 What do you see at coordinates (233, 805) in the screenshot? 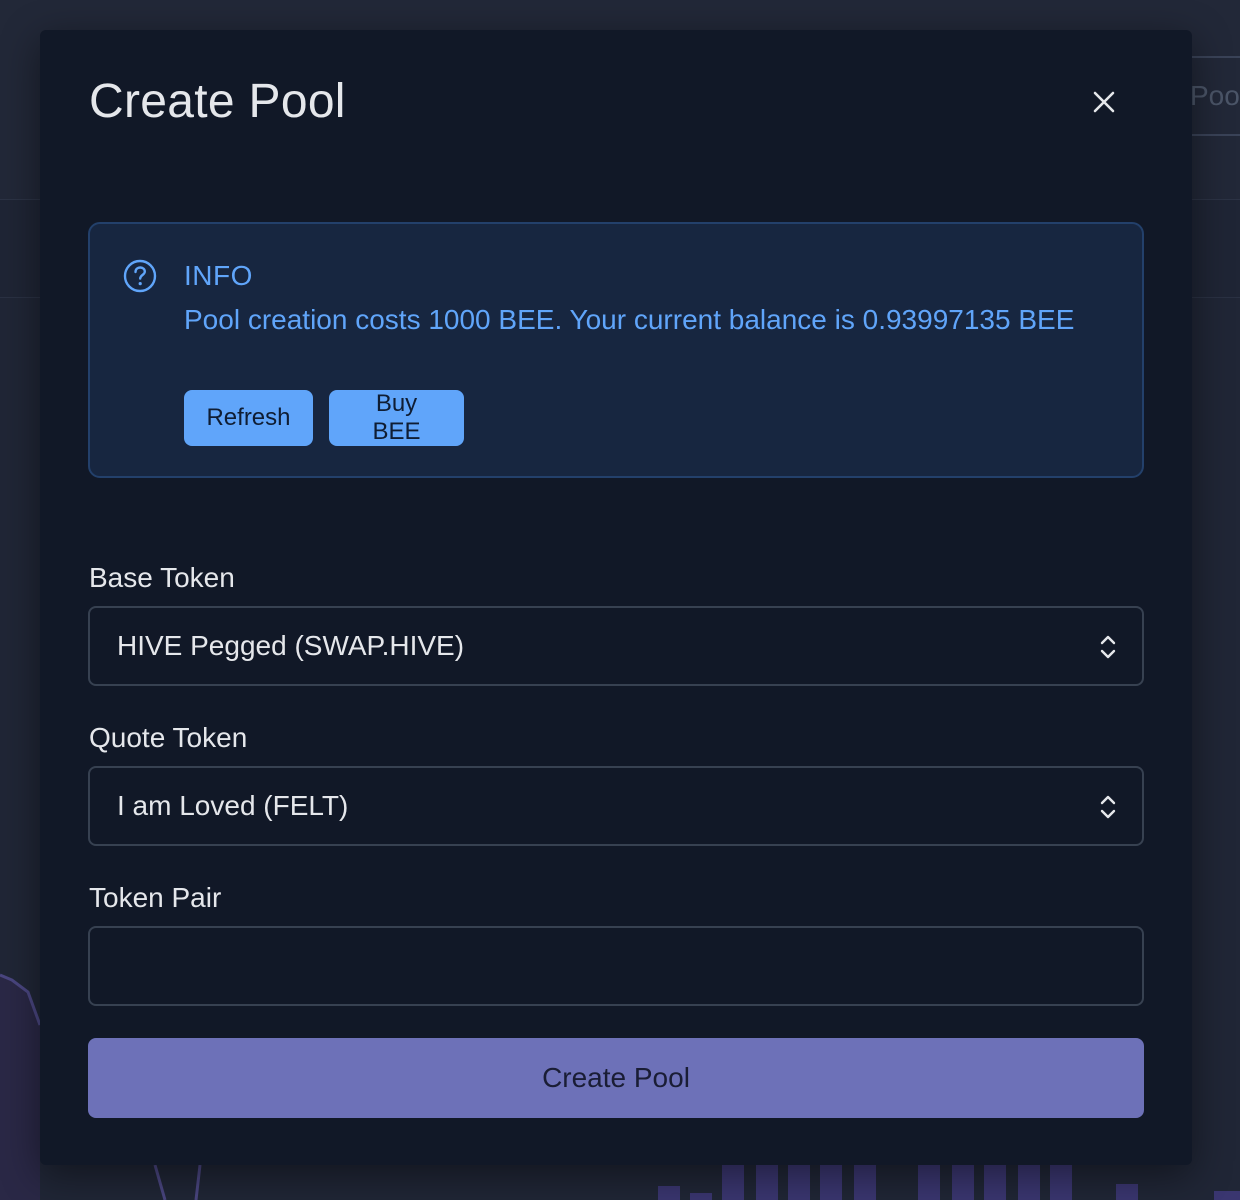
I see `quote-token-value: I am Loved (FELT)` at bounding box center [233, 805].